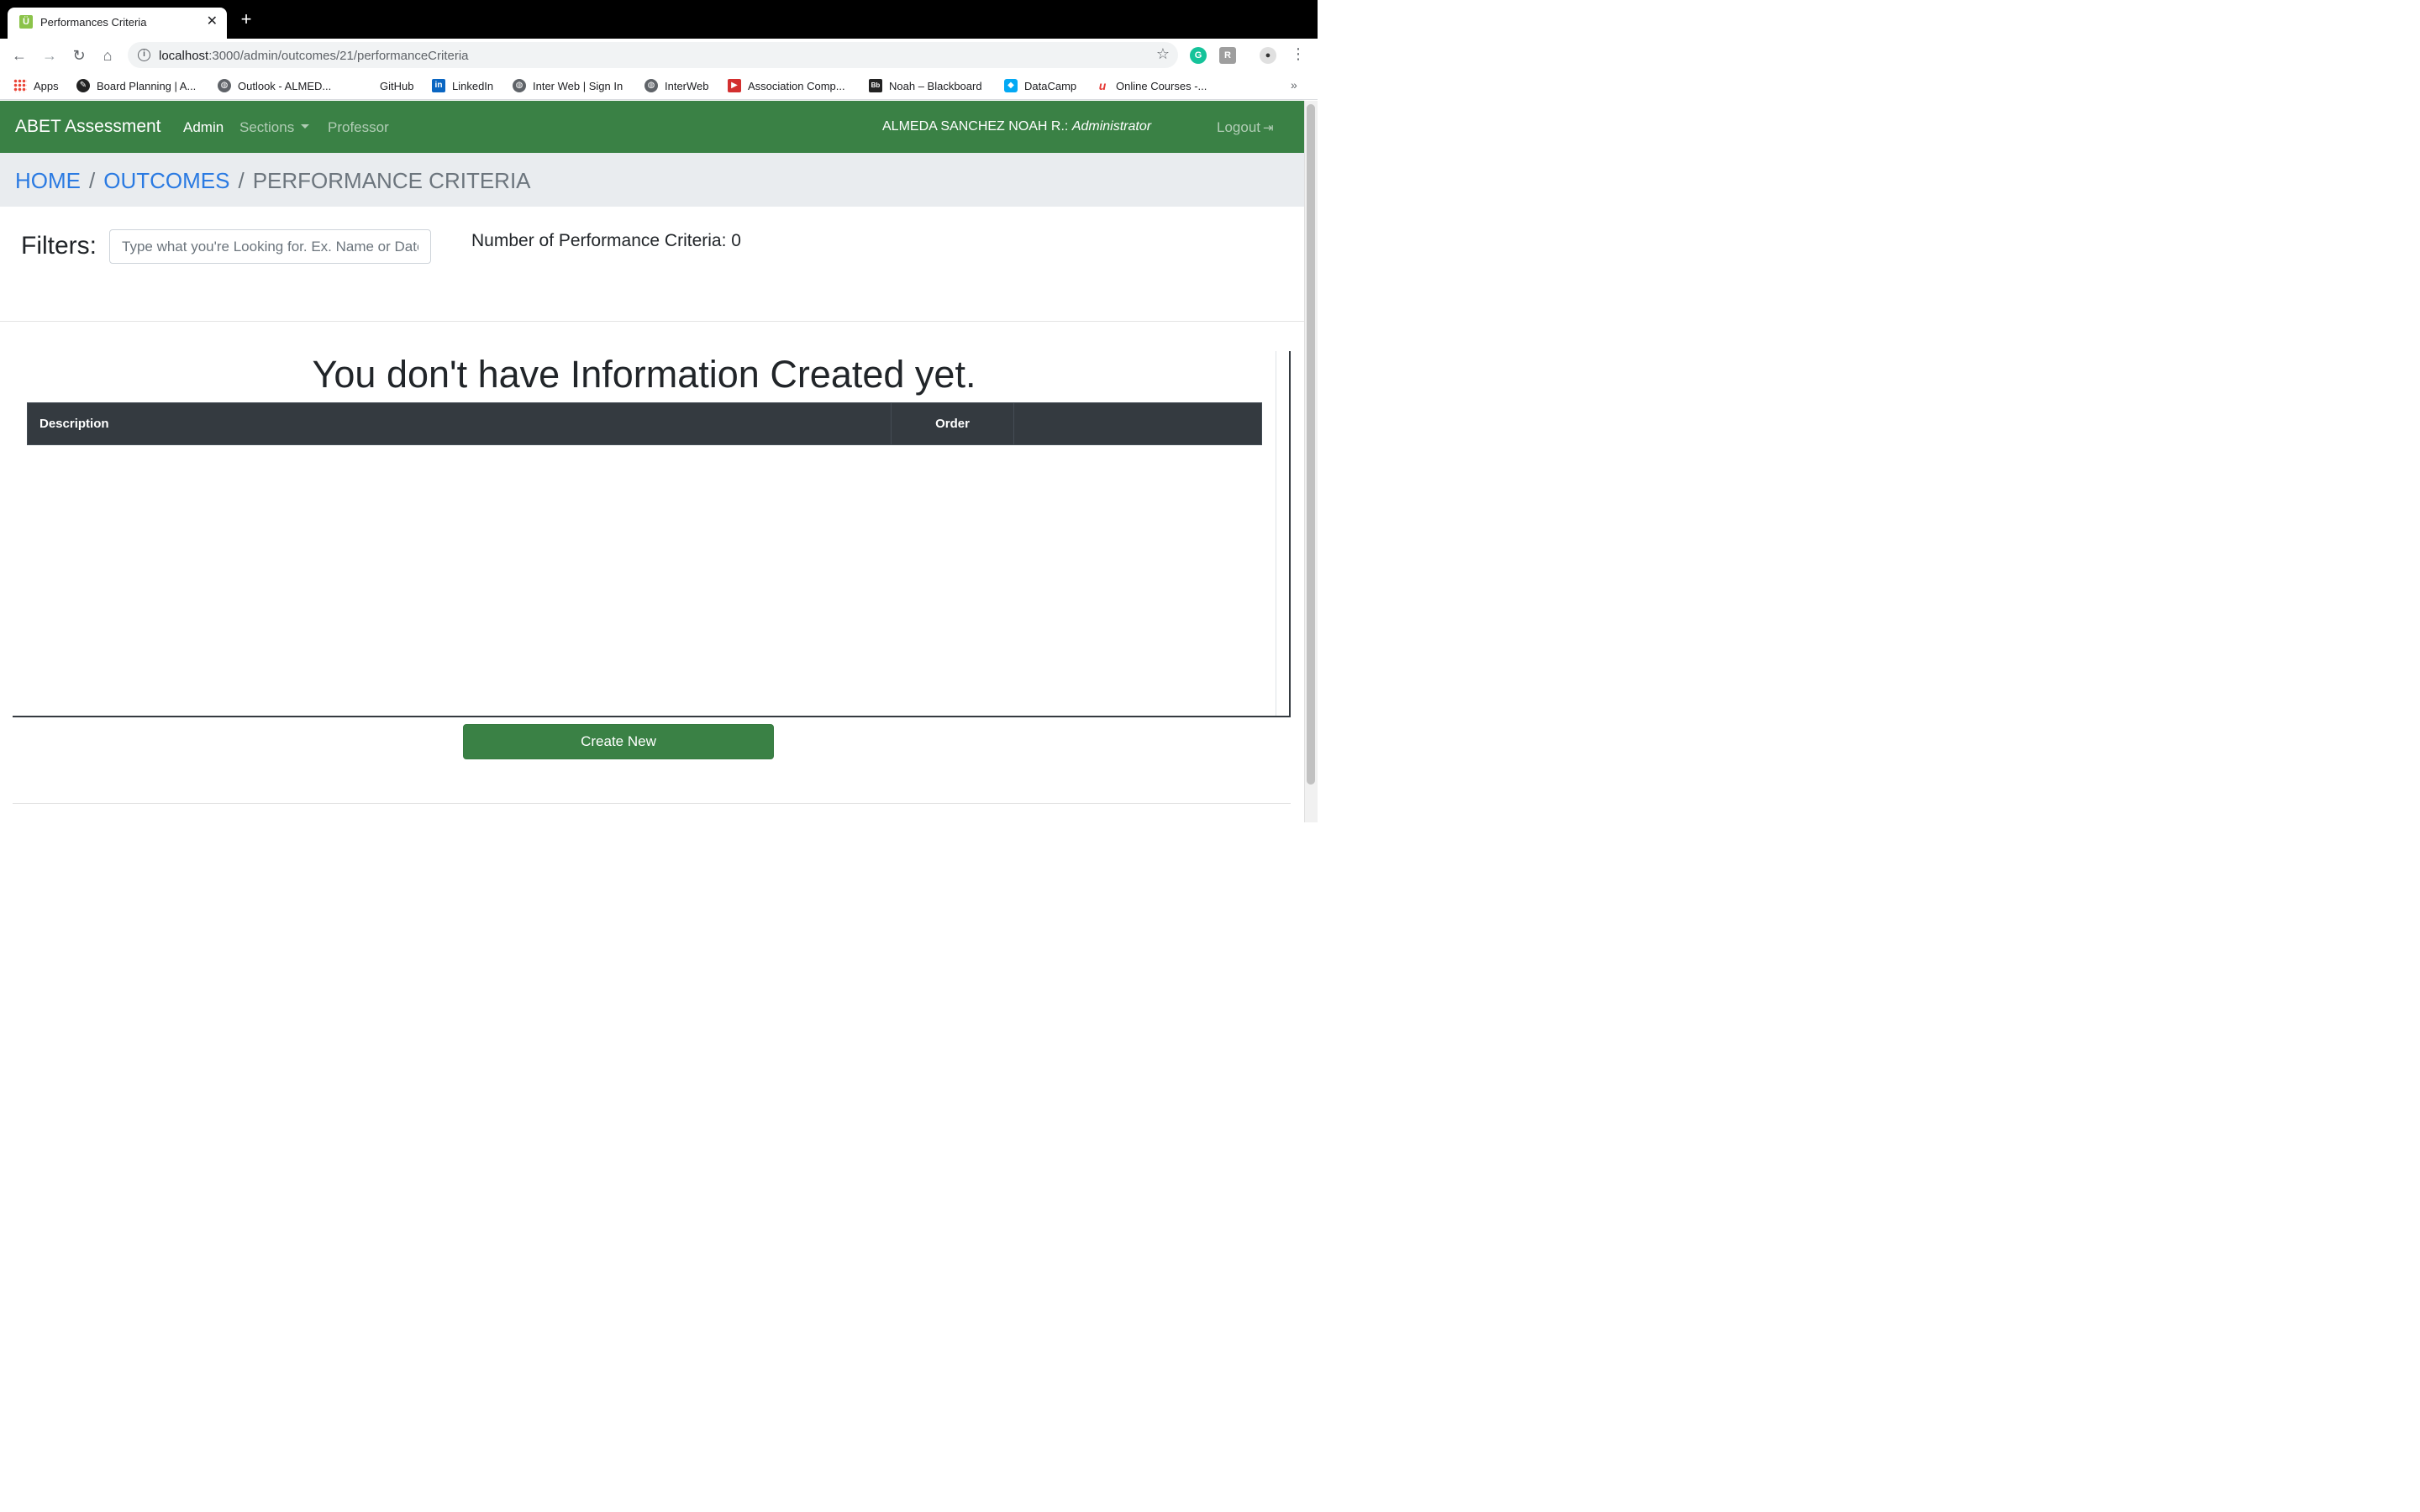 The image size is (2420, 1512). I want to click on bookmarks-overflow-icon: », so click(1294, 85).